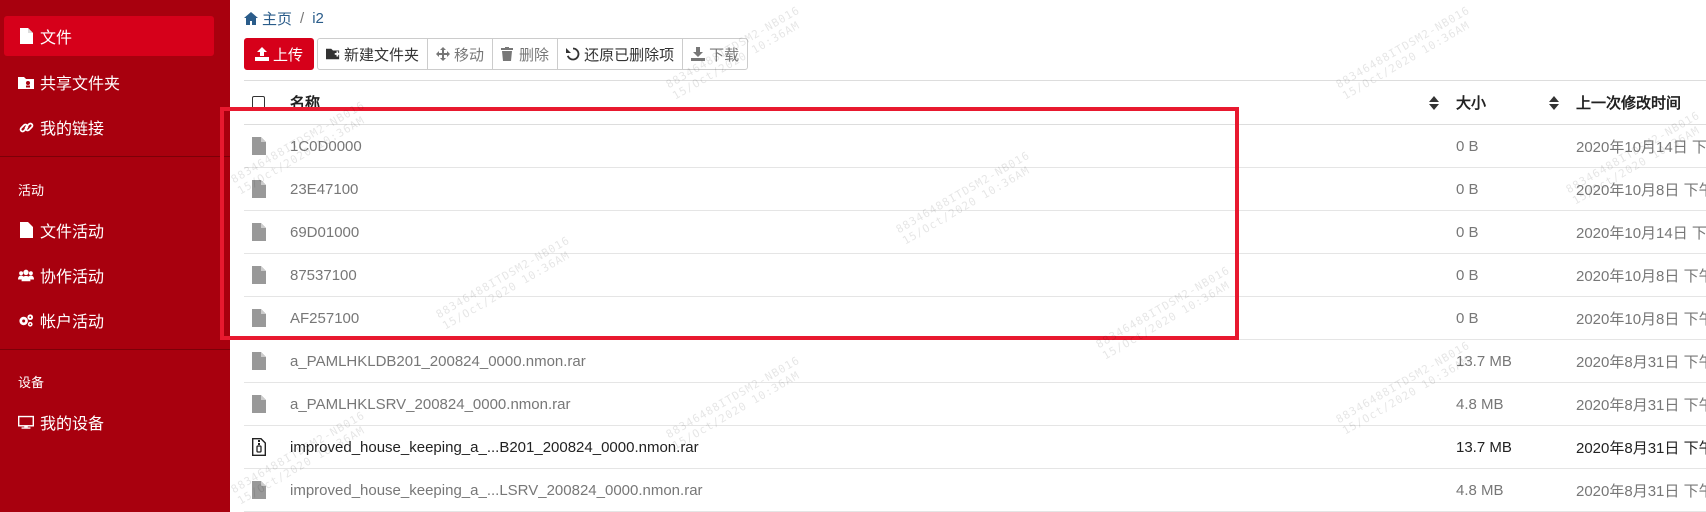  What do you see at coordinates (573, 54) in the screenshot?
I see `undo-icon` at bounding box center [573, 54].